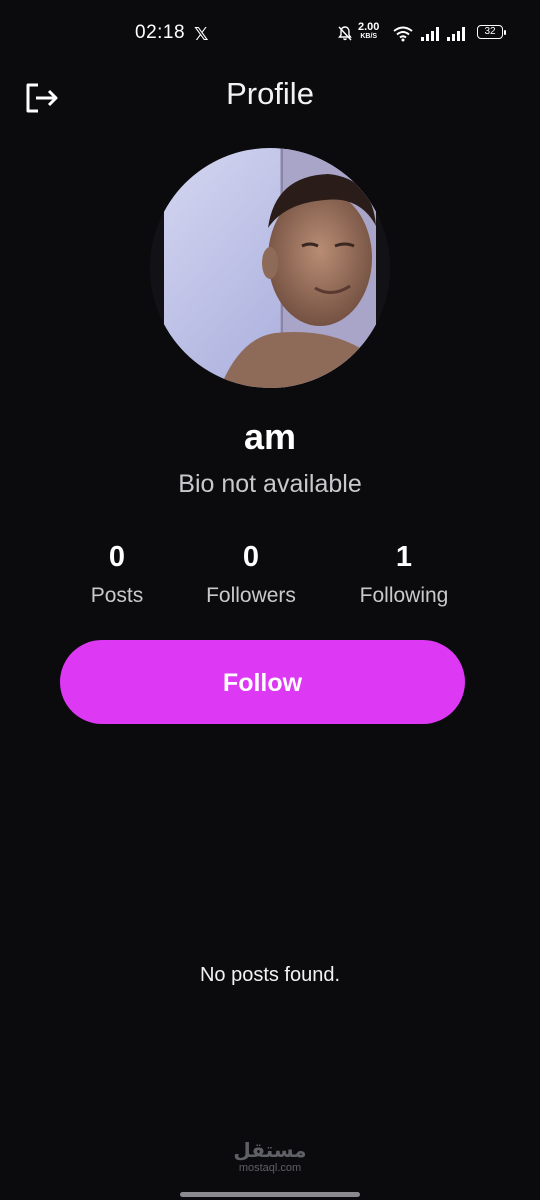  Describe the element at coordinates (404, 595) in the screenshot. I see `following-label: Following` at that location.